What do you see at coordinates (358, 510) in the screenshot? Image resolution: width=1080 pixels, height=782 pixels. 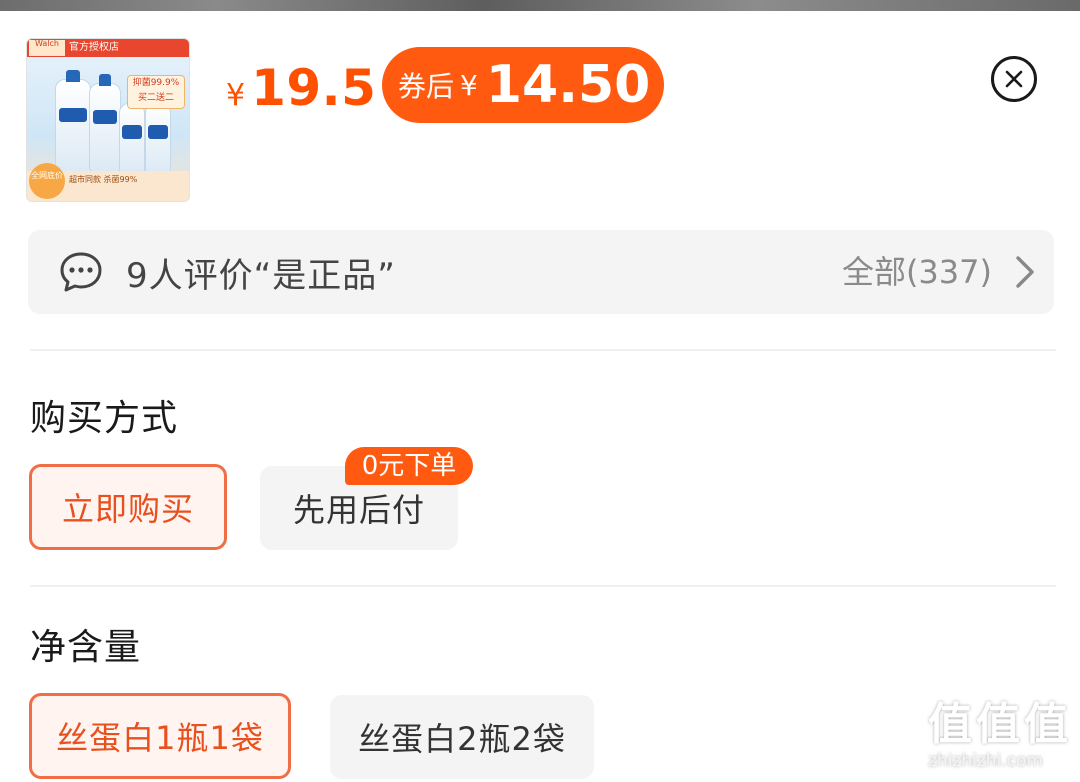 I see `option-label: 先用后付` at bounding box center [358, 510].